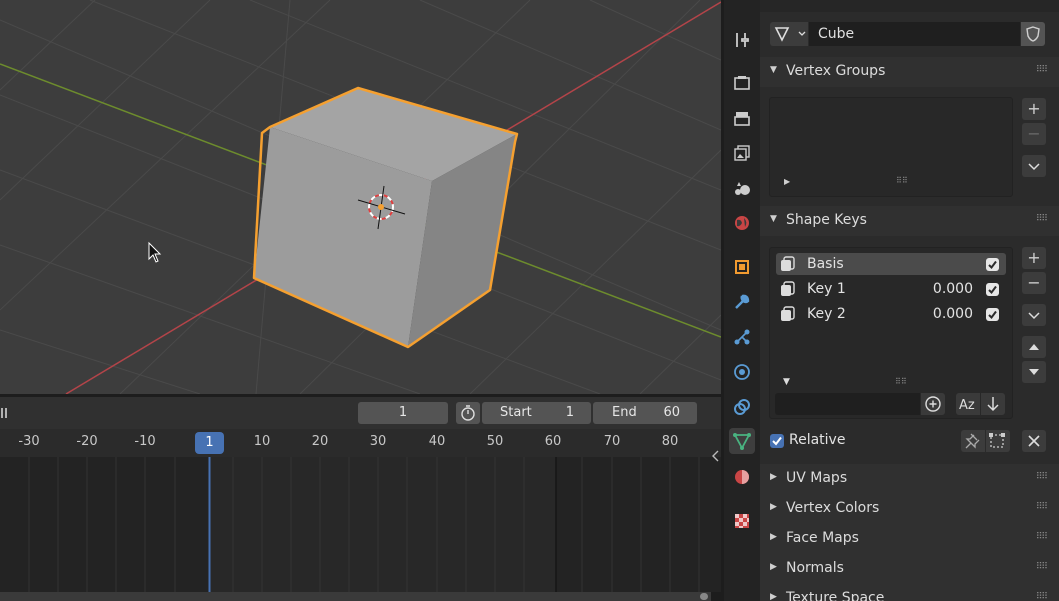  I want to click on vertex-group-specials-button, so click(1034, 166).